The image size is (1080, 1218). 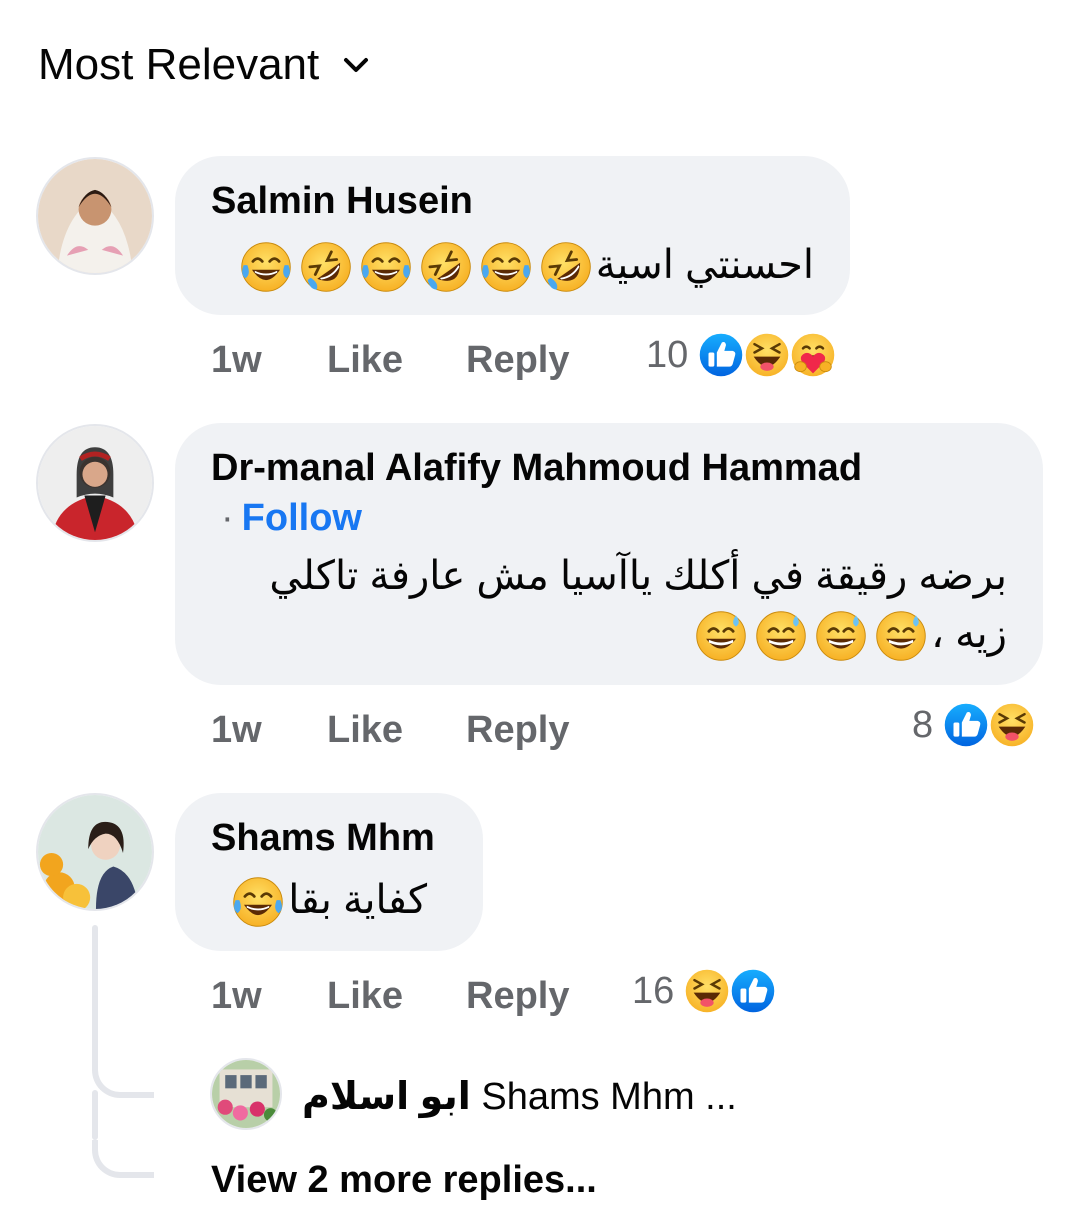 I want to click on reply-author: ابو اسلام, so click(x=386, y=1097).